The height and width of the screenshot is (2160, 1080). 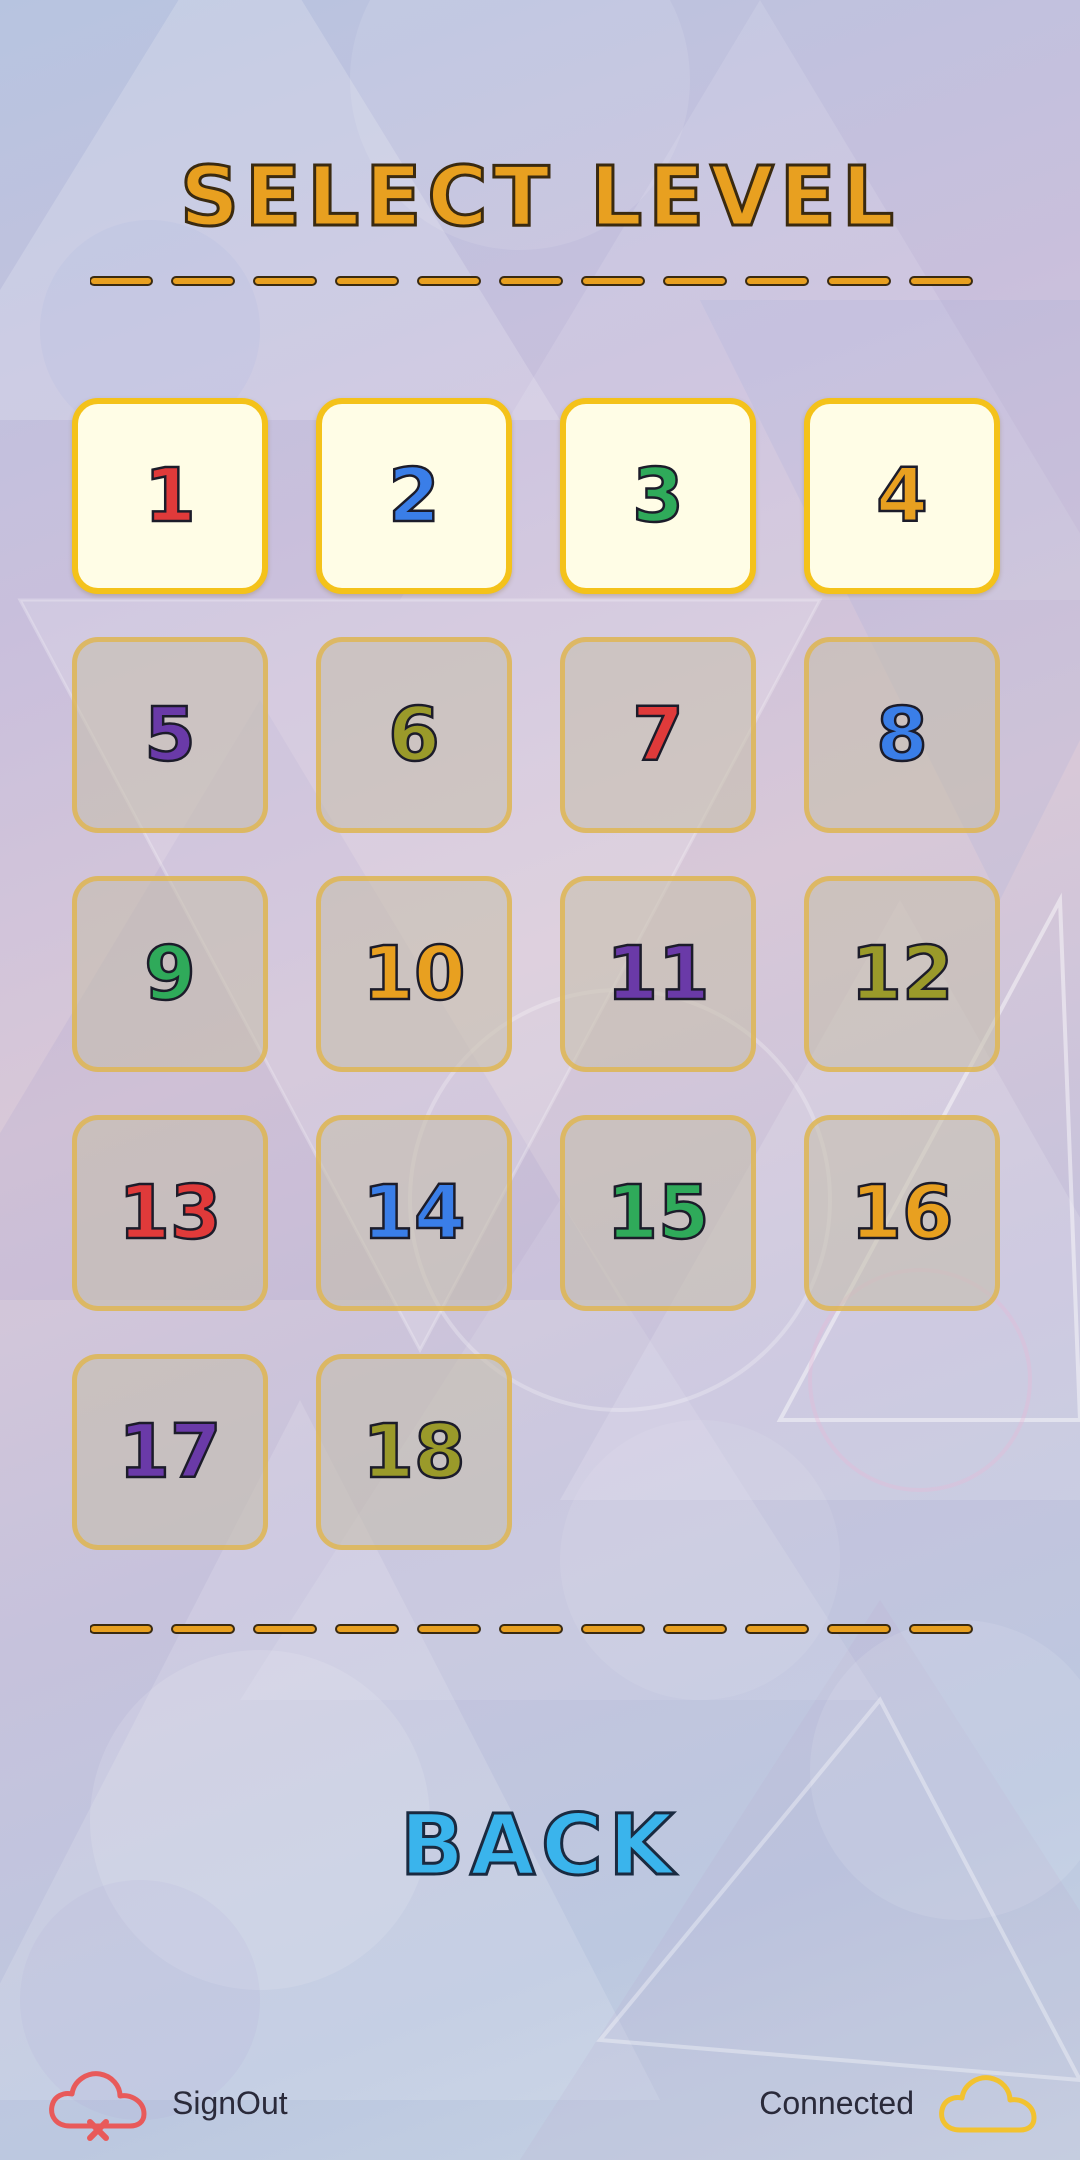 I want to click on level-number: 7, so click(x=658, y=735).